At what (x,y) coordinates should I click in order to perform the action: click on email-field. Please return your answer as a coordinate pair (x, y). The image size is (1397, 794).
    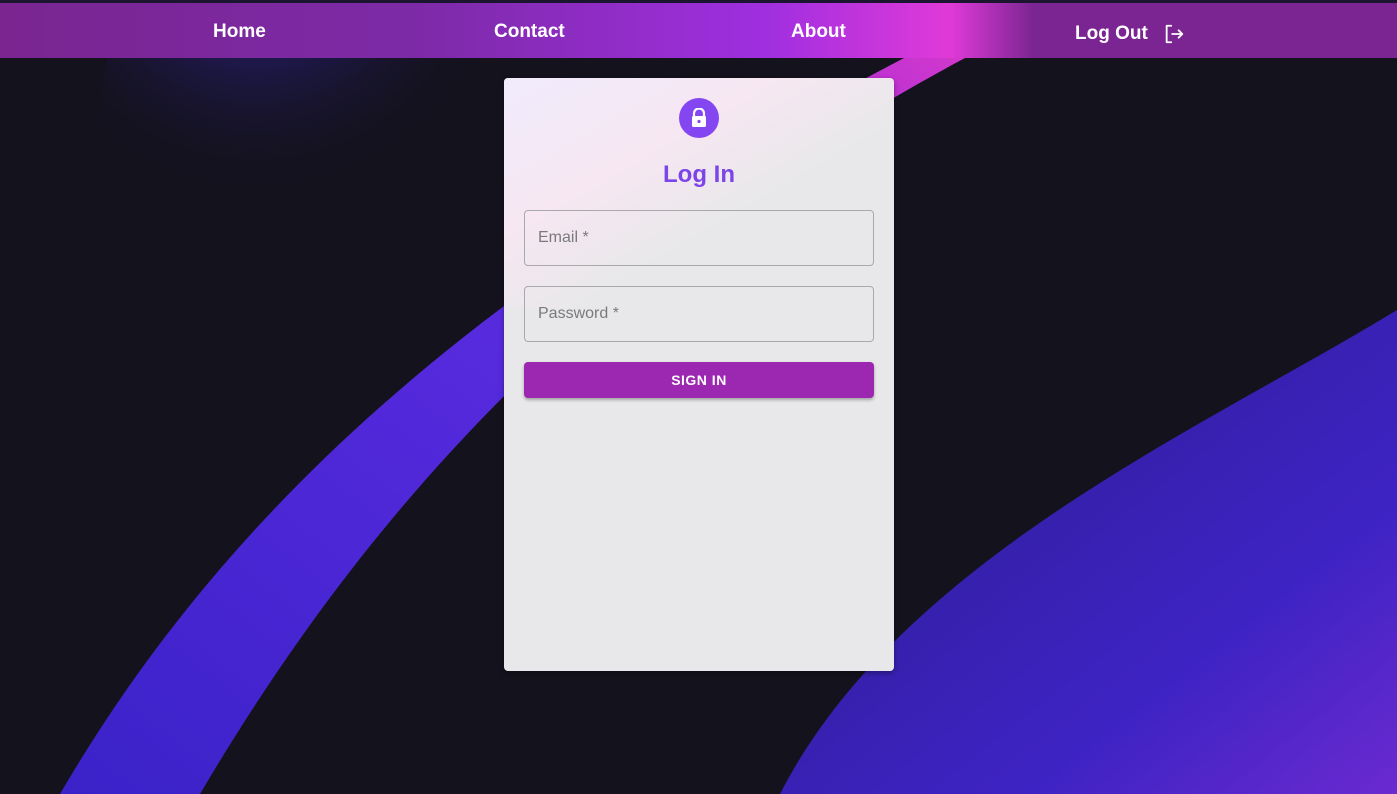
    Looking at the image, I should click on (699, 238).